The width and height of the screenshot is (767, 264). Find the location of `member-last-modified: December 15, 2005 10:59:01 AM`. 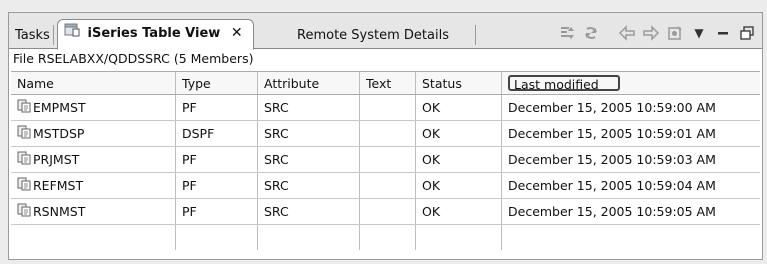

member-last-modified: December 15, 2005 10:59:01 AM is located at coordinates (612, 133).